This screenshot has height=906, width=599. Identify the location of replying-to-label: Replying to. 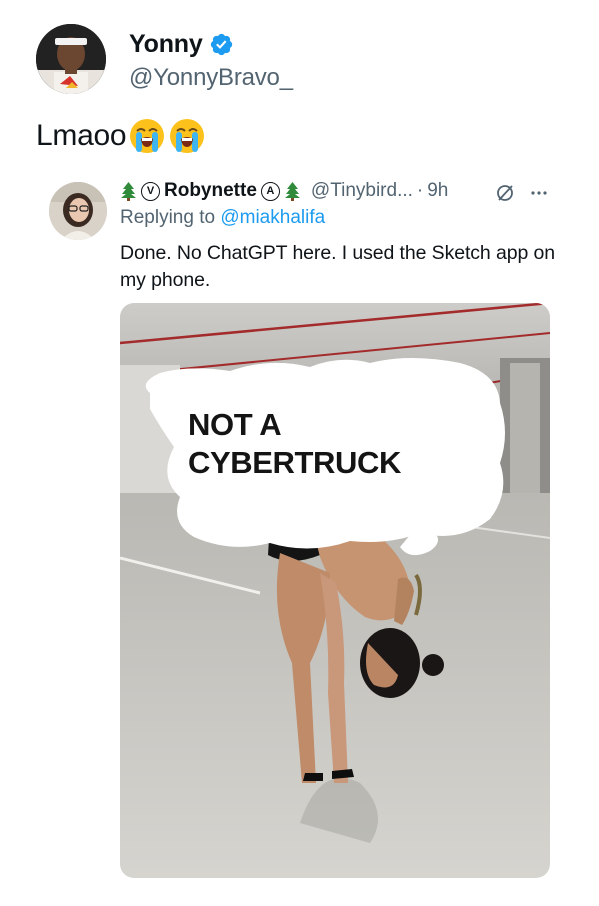
(168, 217).